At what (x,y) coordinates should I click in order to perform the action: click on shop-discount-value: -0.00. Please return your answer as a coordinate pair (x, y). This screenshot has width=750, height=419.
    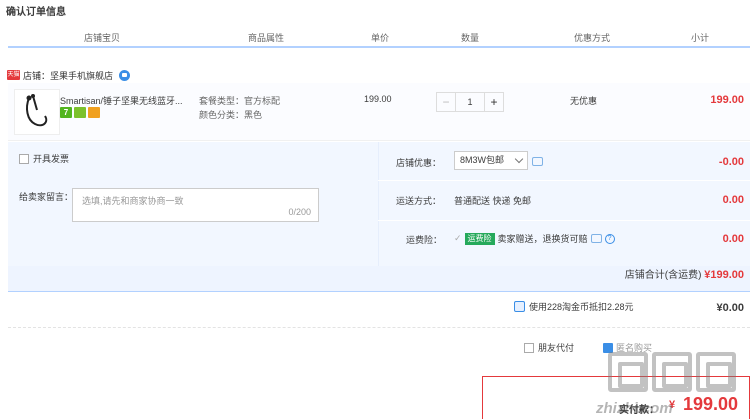
    Looking at the image, I should click on (731, 162).